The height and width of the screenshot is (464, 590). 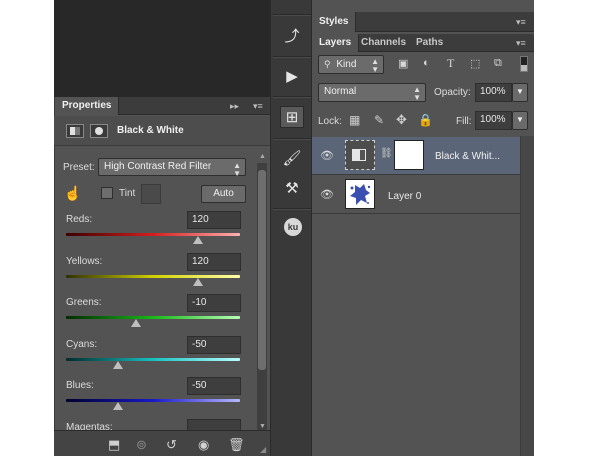 What do you see at coordinates (258, 106) in the screenshot?
I see `panel-menu-icon: ▾≡` at bounding box center [258, 106].